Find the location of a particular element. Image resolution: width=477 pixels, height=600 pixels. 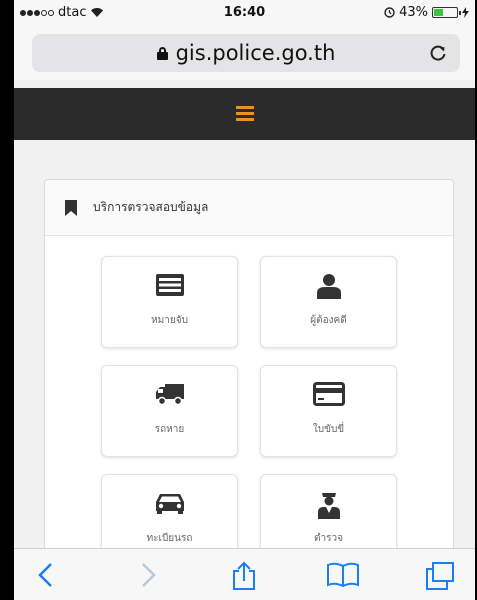

tile-label: ตำรวจ is located at coordinates (328, 538).